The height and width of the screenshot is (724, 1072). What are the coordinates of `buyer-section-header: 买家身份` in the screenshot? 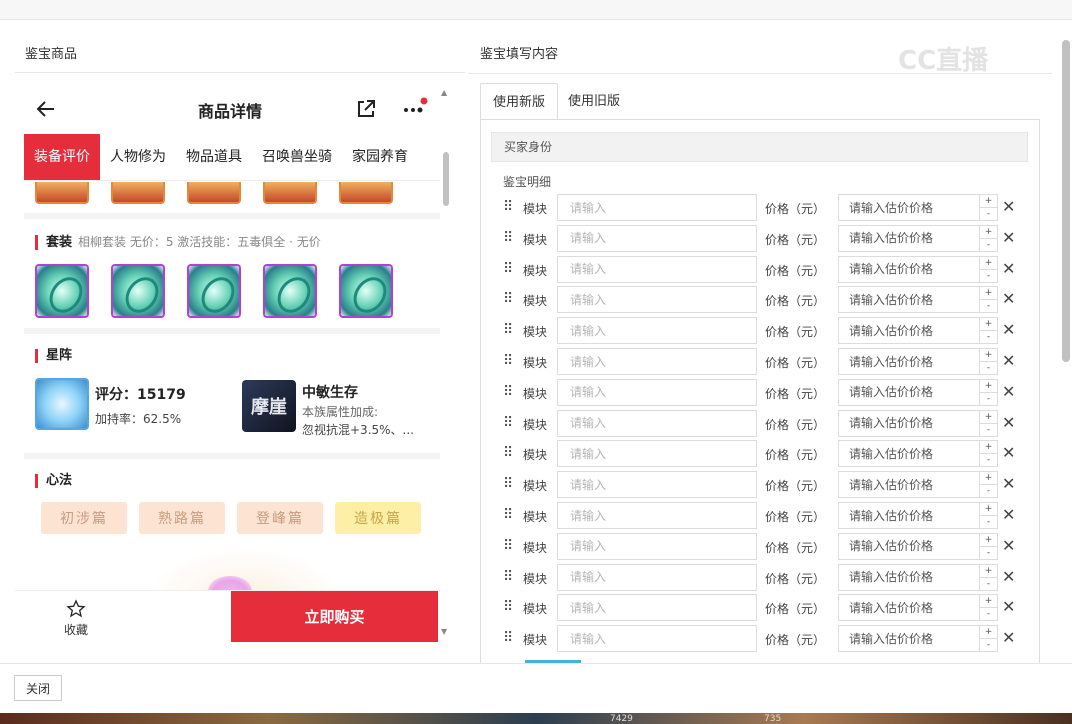 It's located at (759, 147).